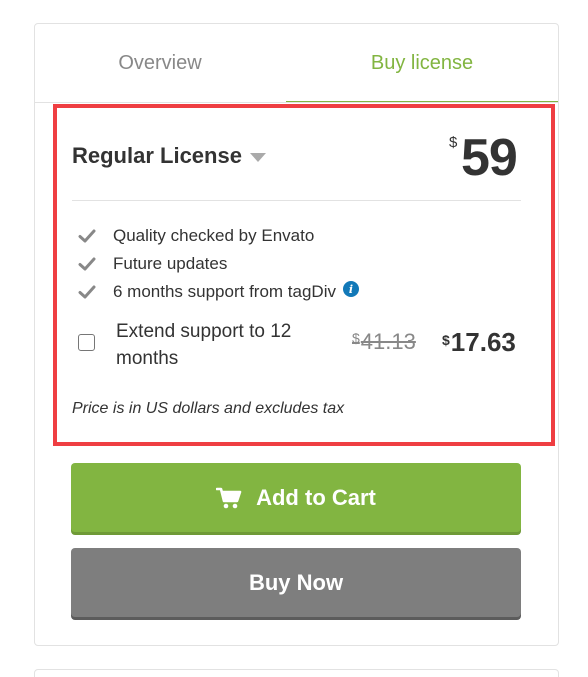  I want to click on feature-label: Future updates, so click(170, 263).